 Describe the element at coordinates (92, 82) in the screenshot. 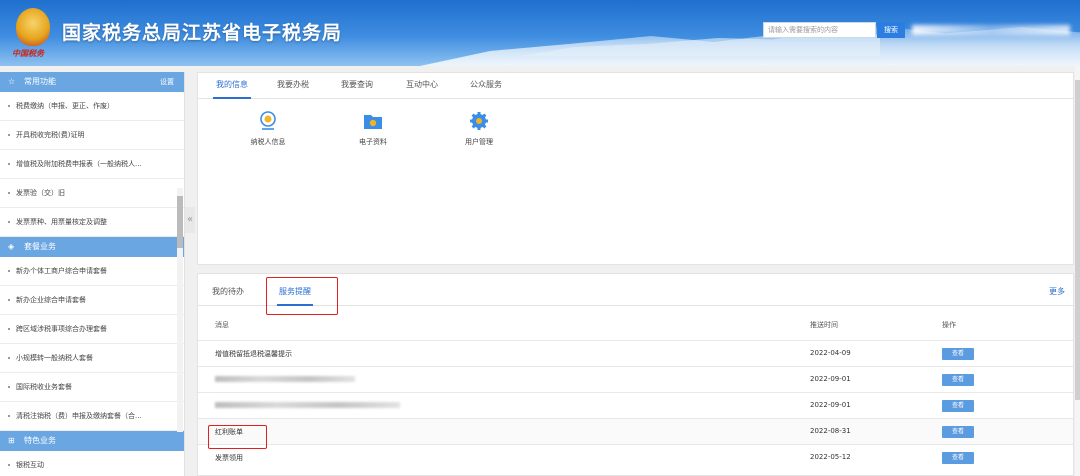

I see `sidebar-section-common: ☆ 常用功能 设置` at that location.